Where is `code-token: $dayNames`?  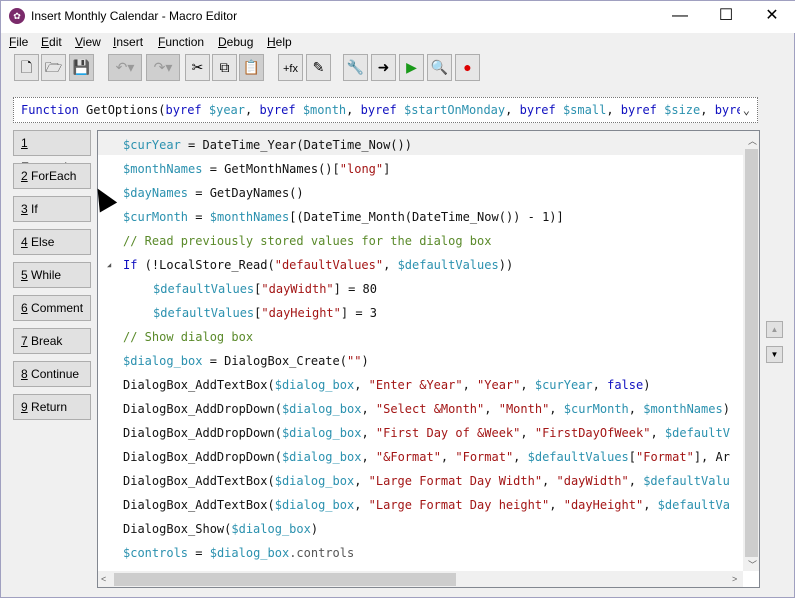 code-token: $dayNames is located at coordinates (156, 193).